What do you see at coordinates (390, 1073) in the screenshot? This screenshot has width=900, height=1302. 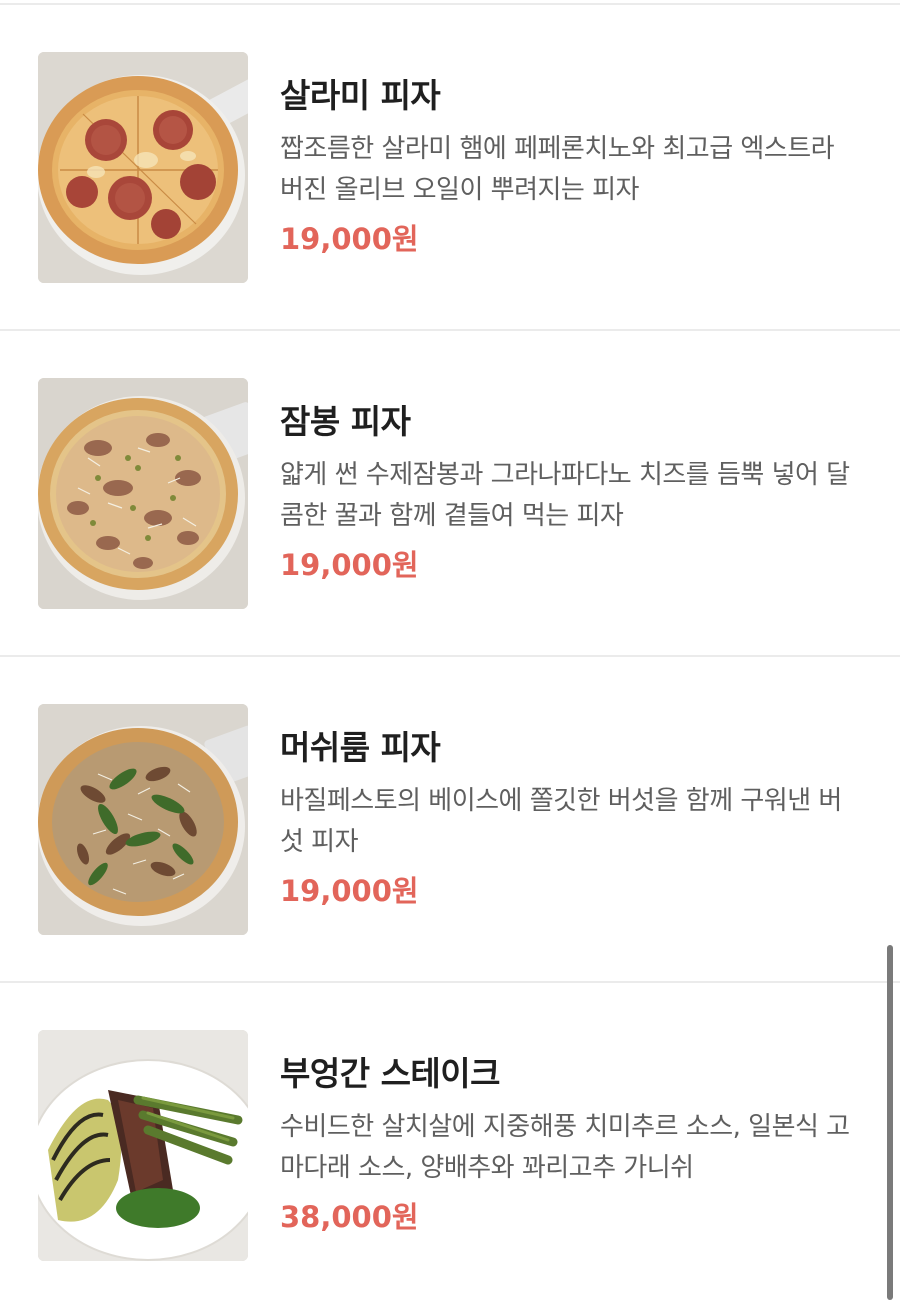 I see `menu-item-name: 부엉간 스테이크` at bounding box center [390, 1073].